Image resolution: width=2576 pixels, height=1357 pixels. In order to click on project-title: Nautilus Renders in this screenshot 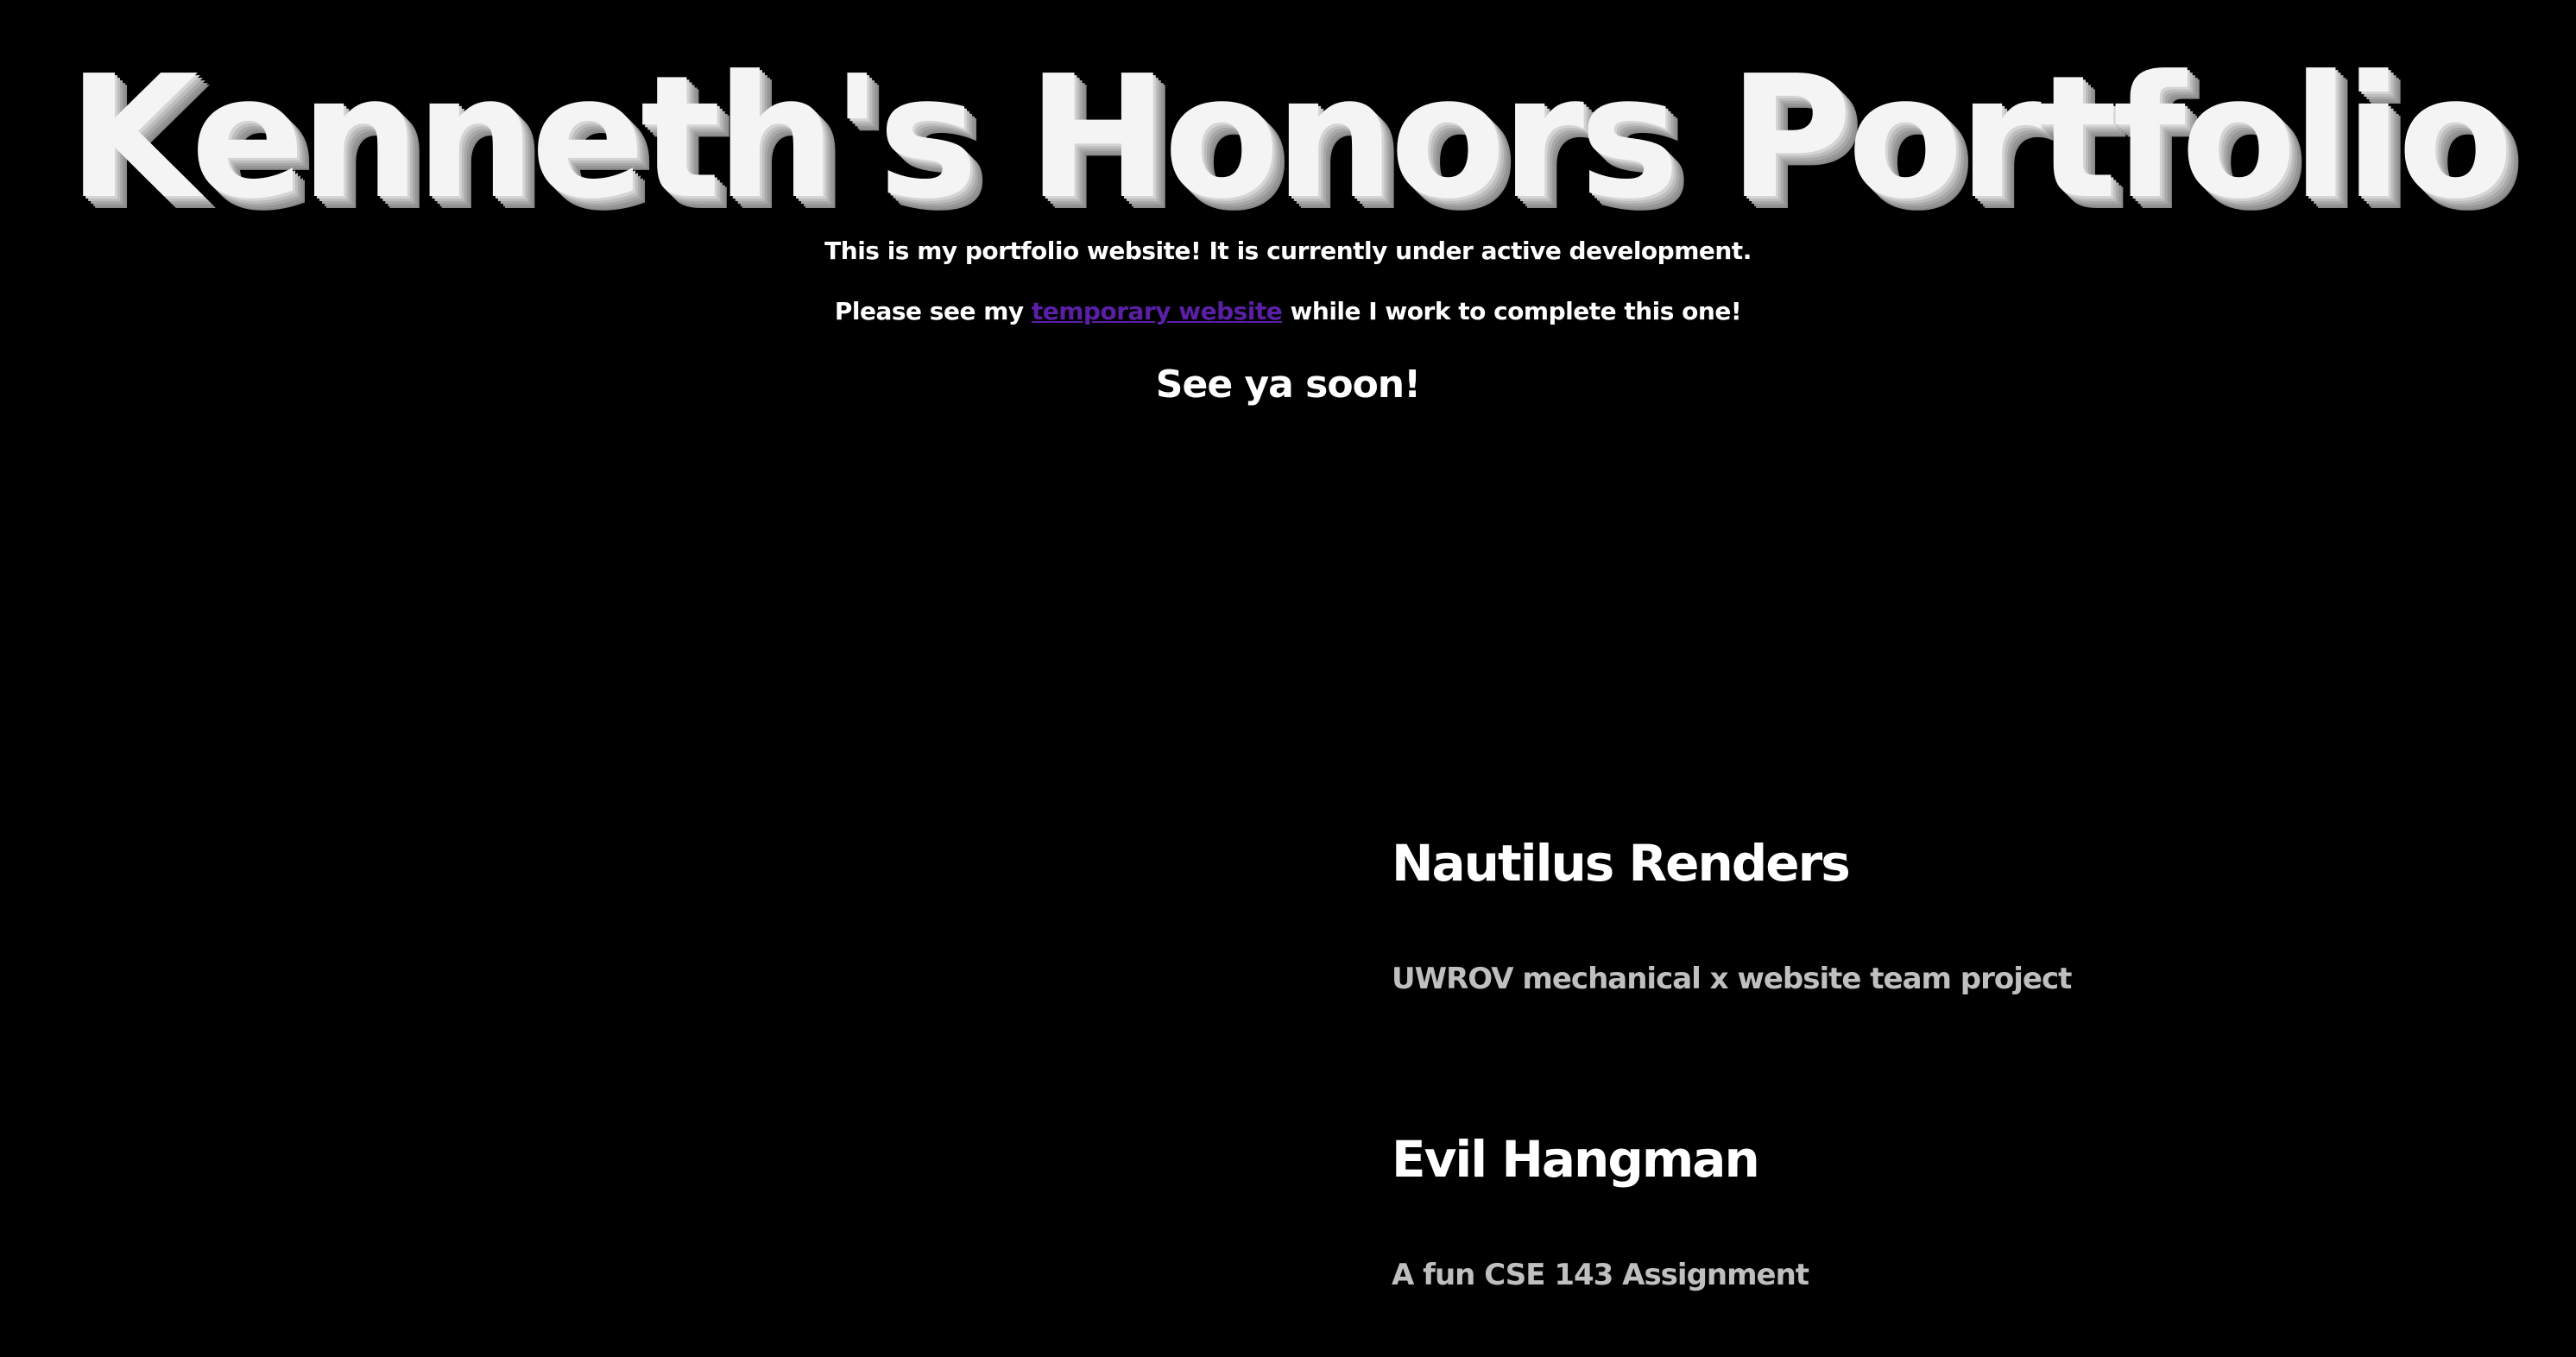, I will do `click(1910, 863)`.